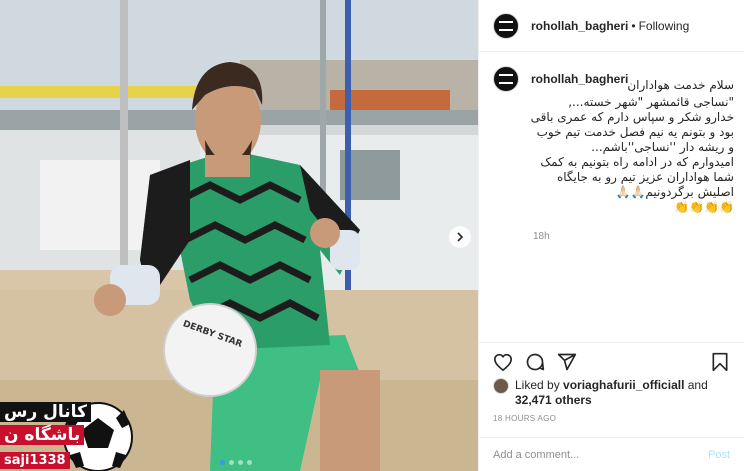 The height and width of the screenshot is (471, 744). I want to click on comment-bar: Post, so click(611, 454).